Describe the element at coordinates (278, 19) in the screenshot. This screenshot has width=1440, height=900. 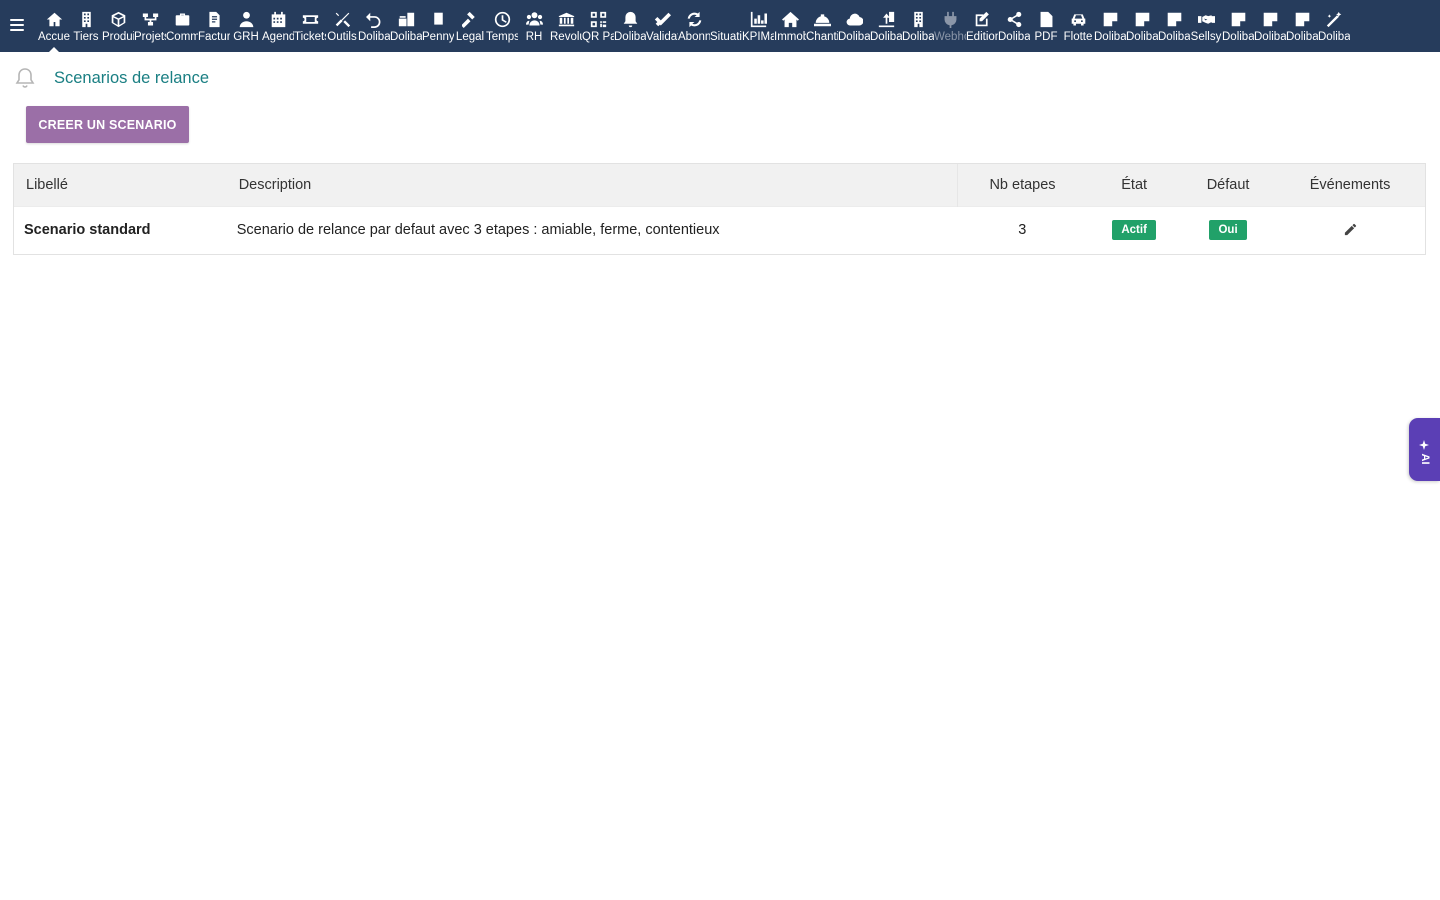
I see `calendar-icon` at that location.